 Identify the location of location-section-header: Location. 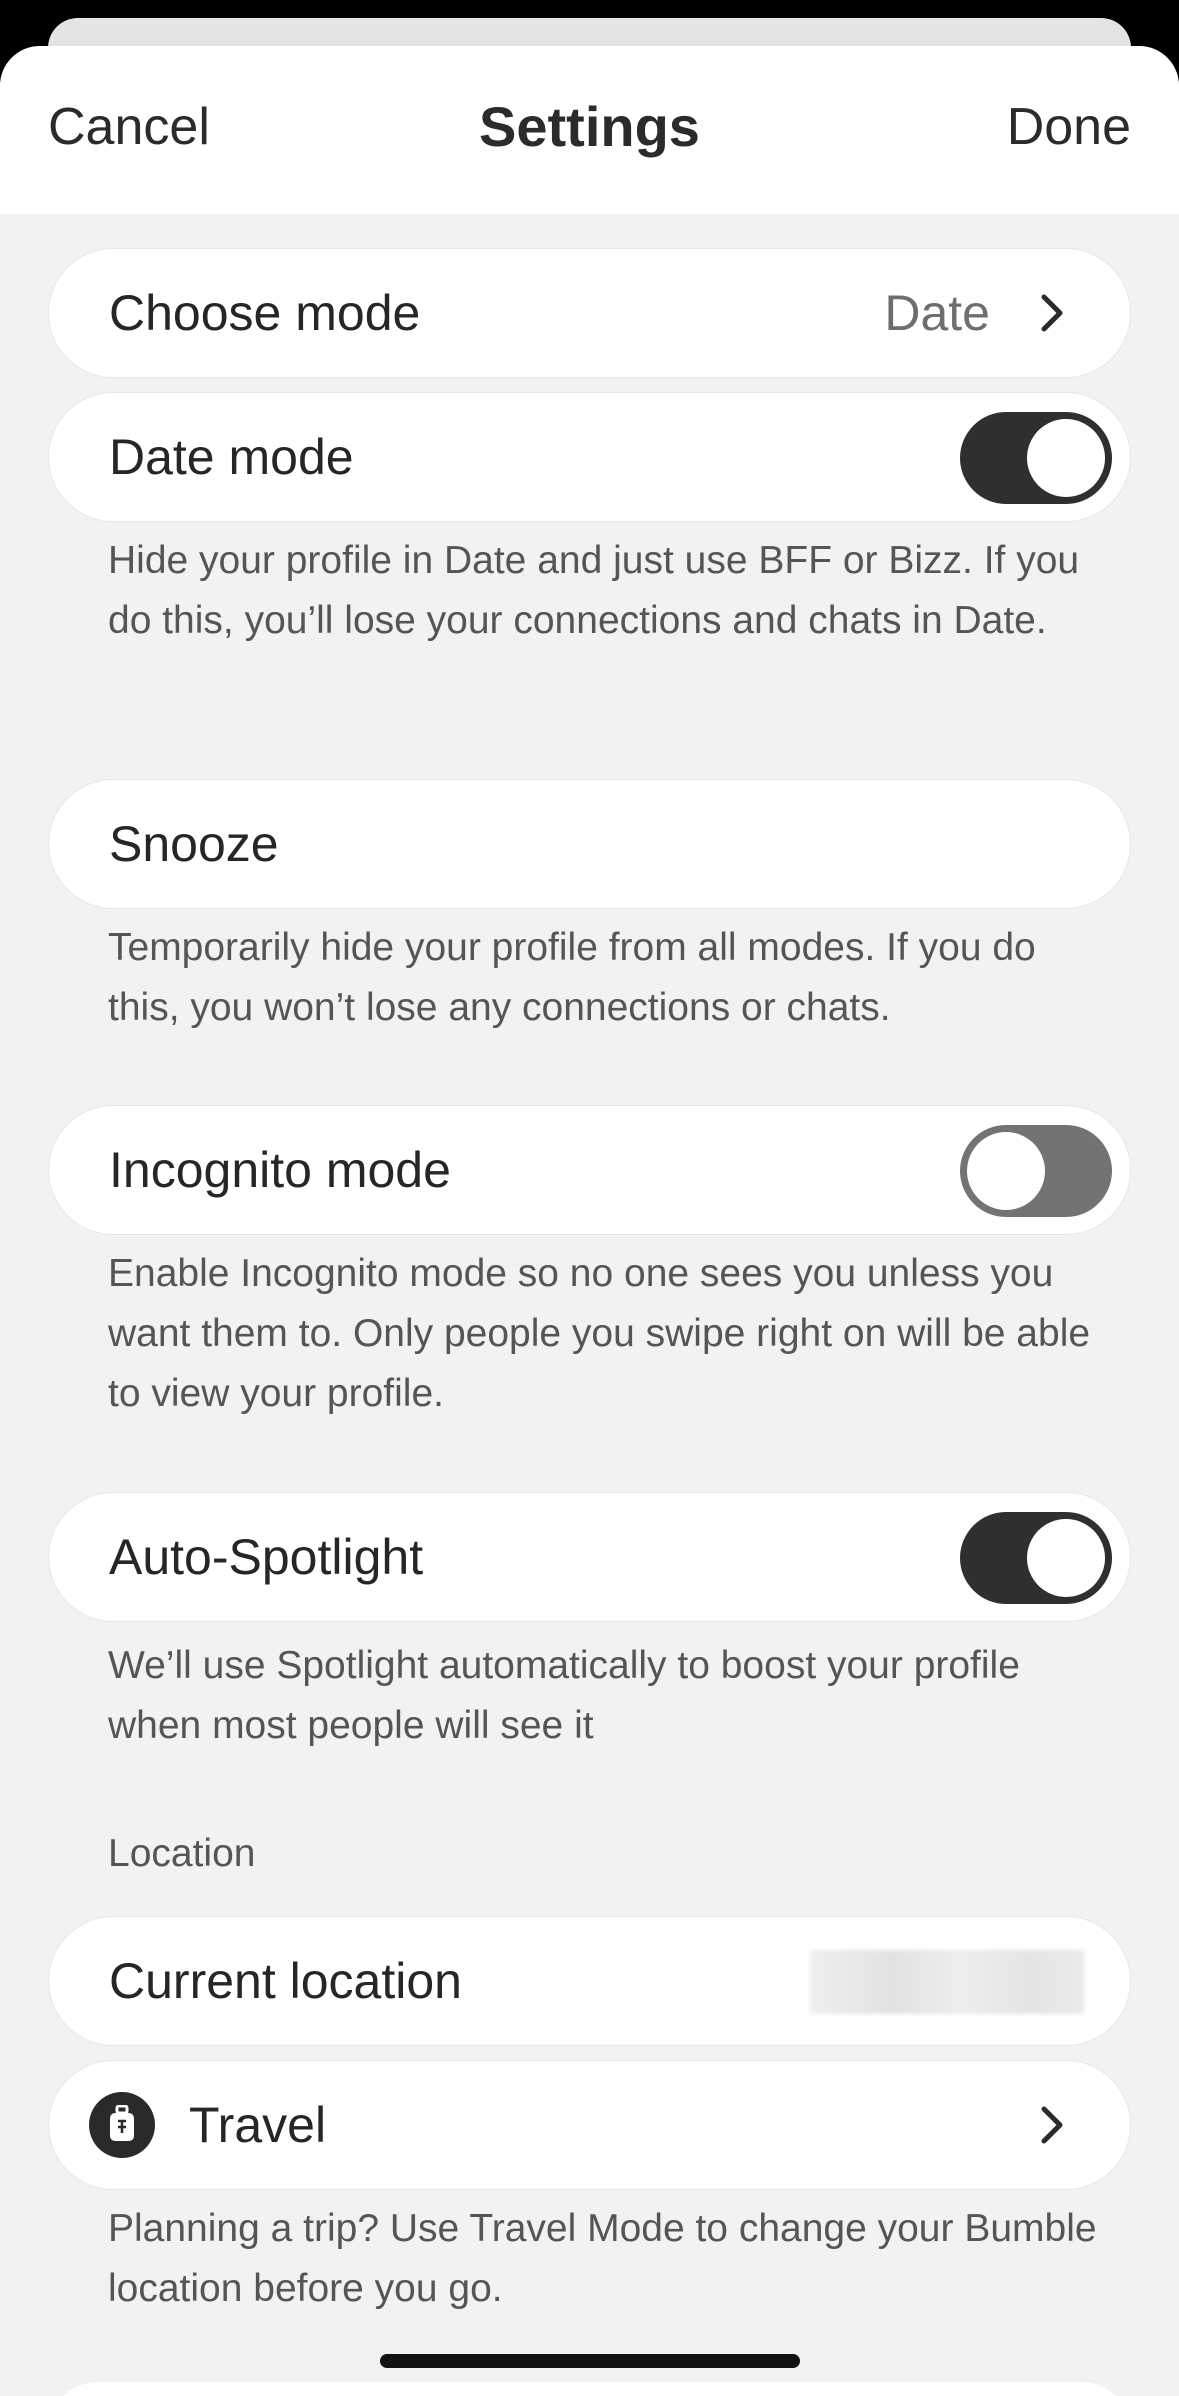
(182, 1853).